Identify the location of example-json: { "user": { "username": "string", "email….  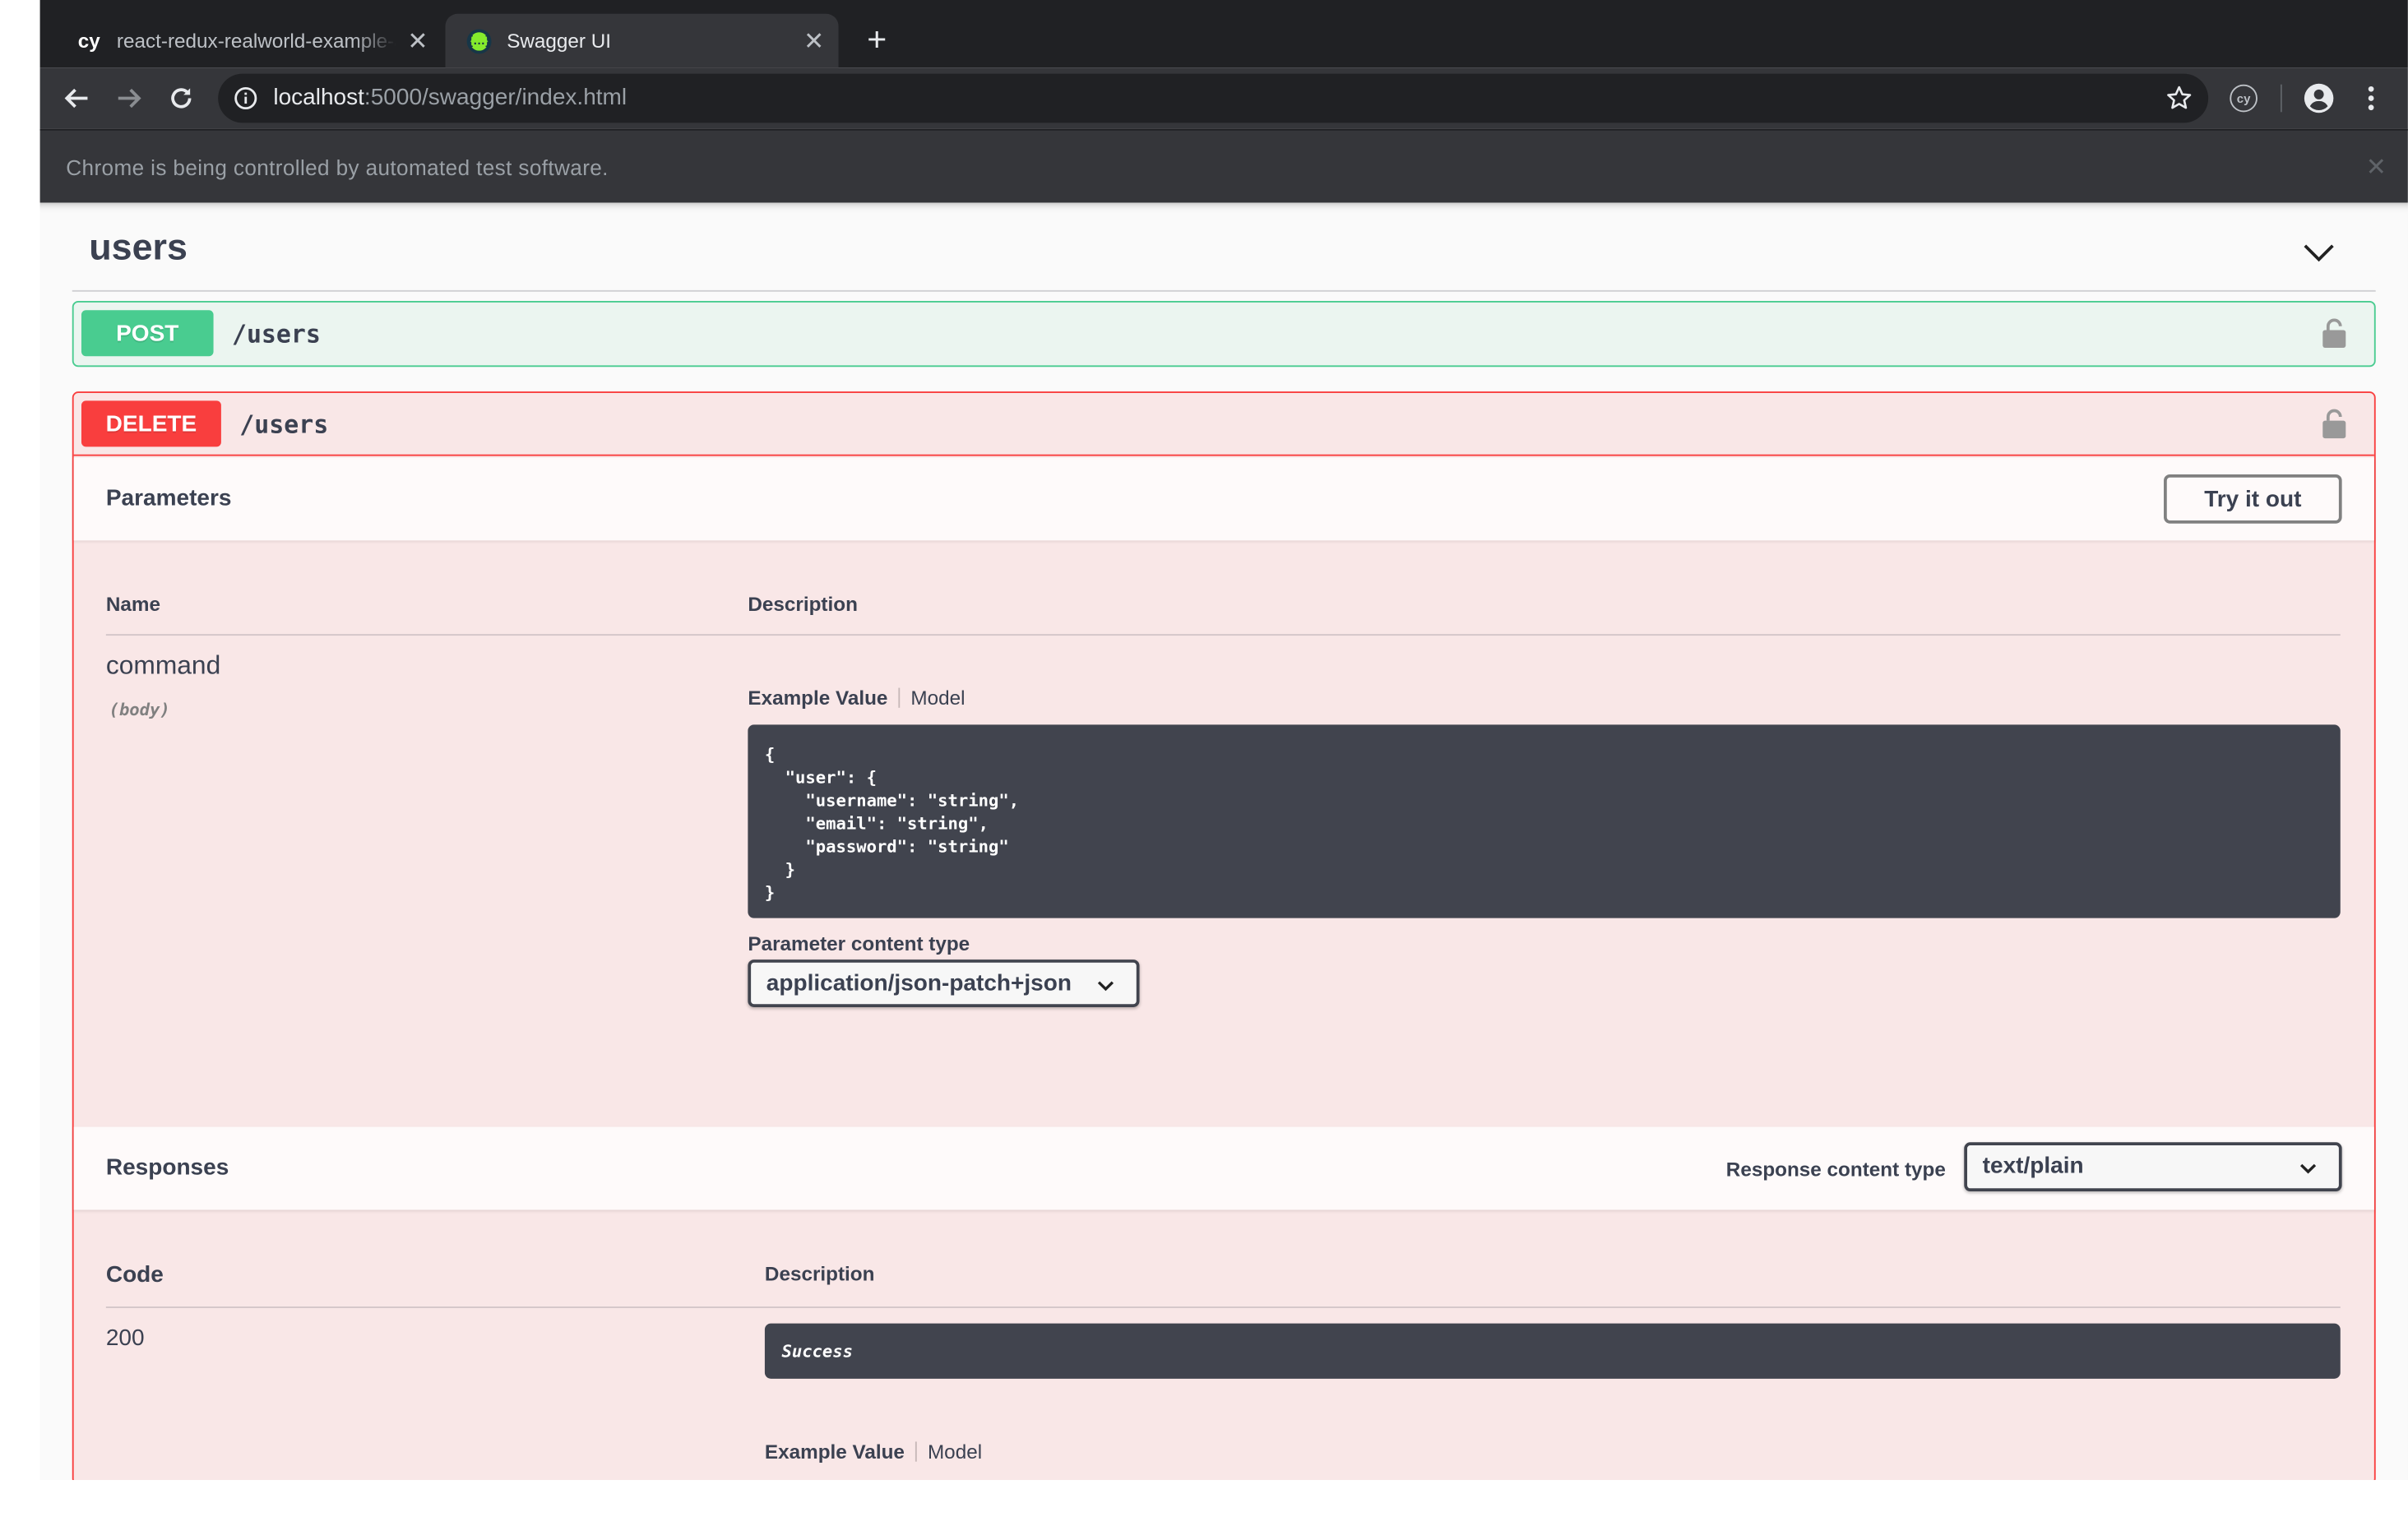
(892, 823).